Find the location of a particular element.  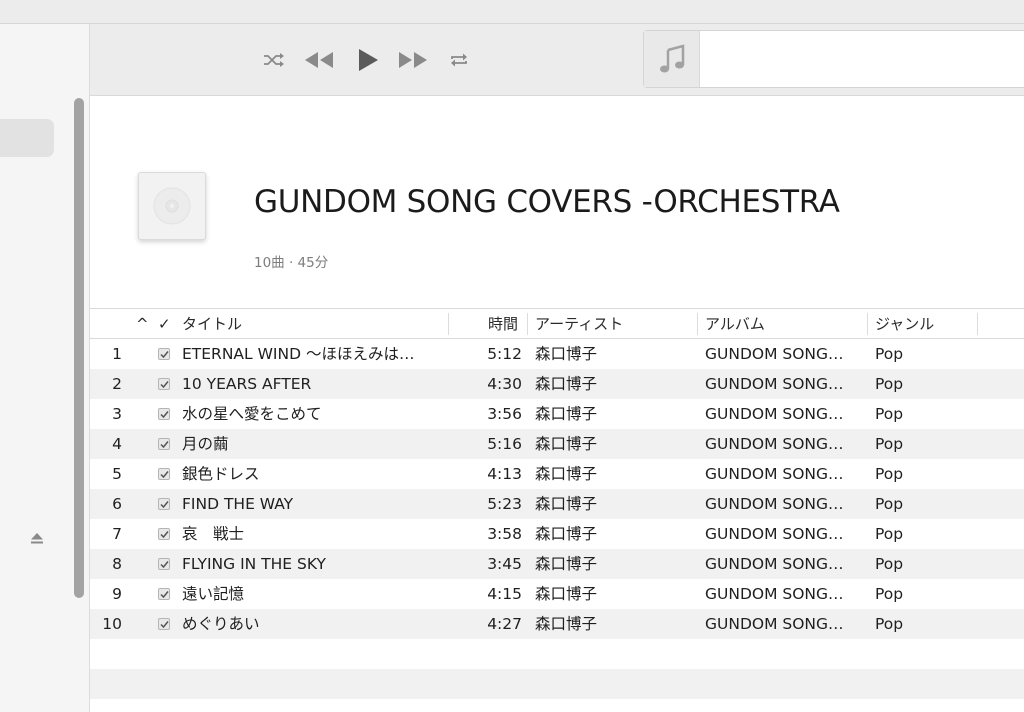

track-time: 3:56 is located at coordinates (504, 414).